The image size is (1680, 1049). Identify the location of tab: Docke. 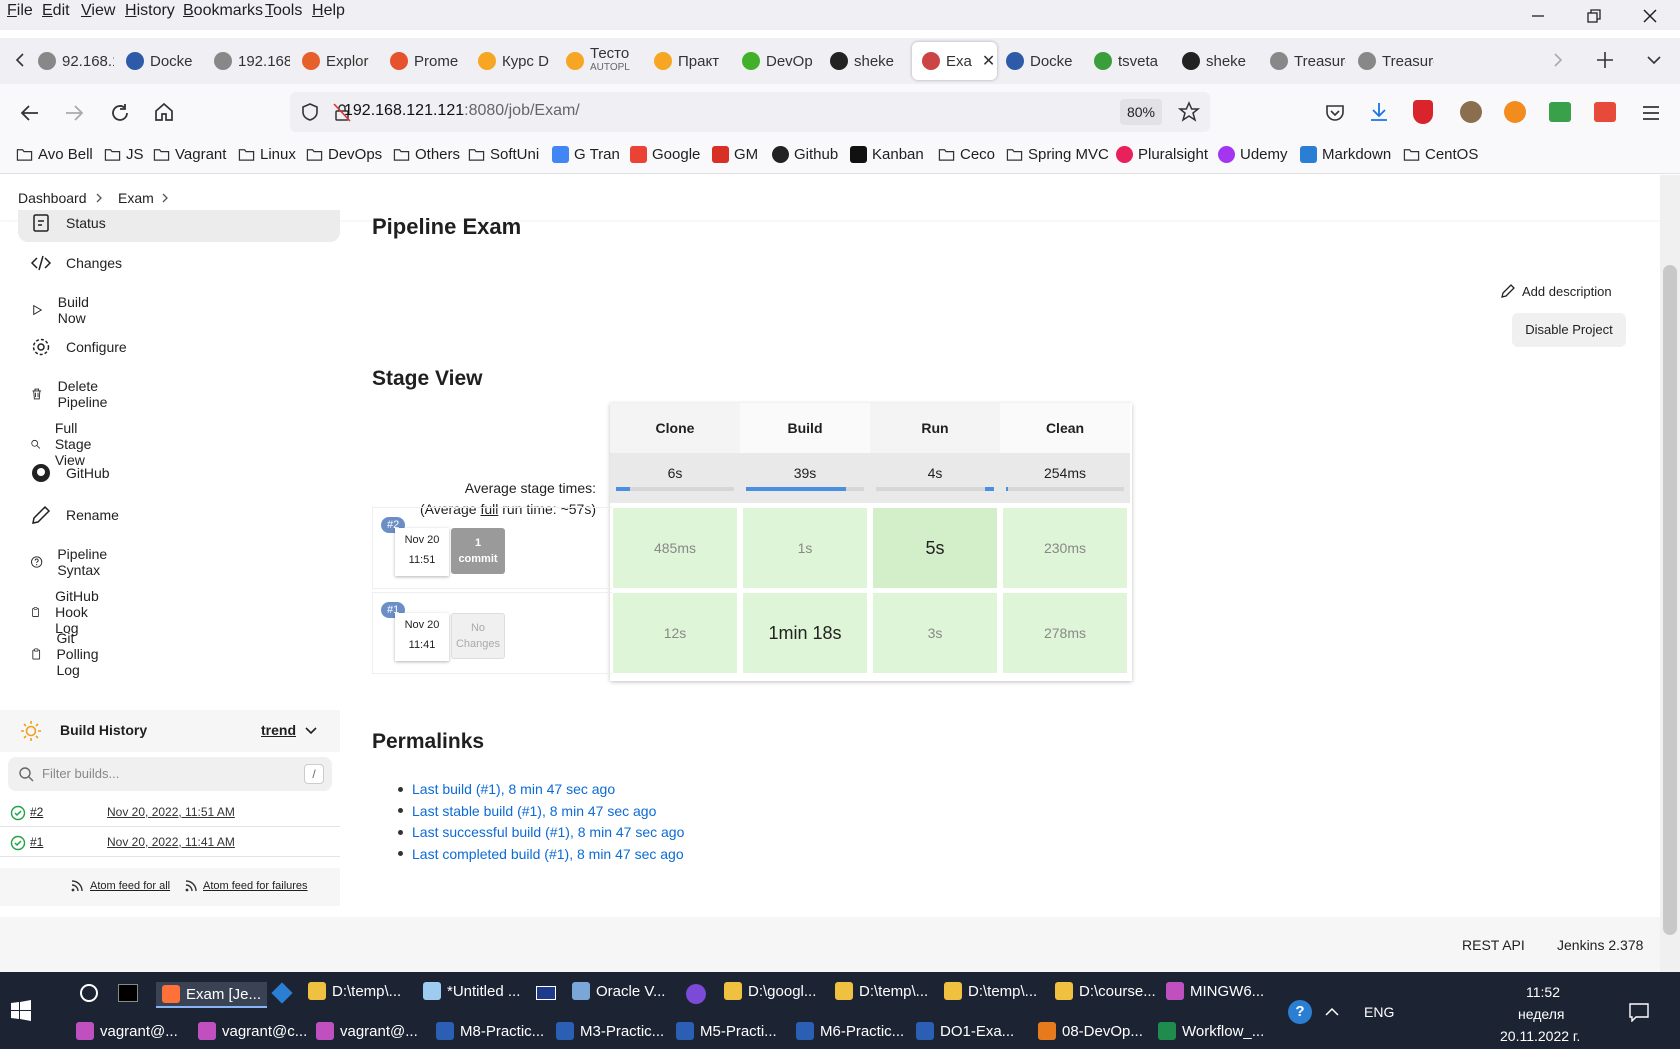
(1040, 61).